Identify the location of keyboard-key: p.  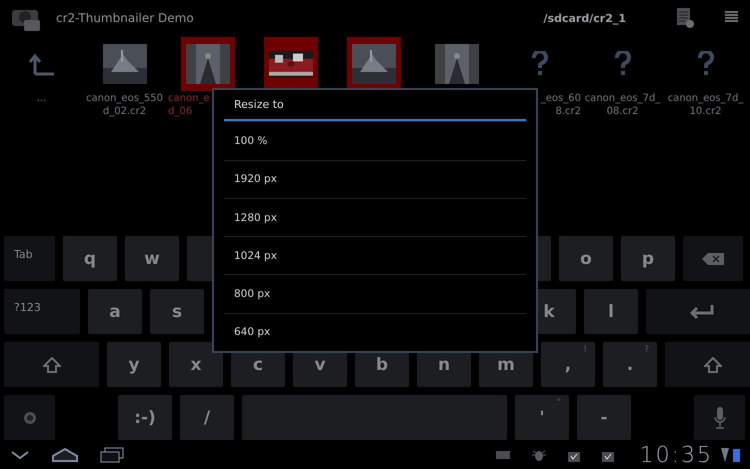
(648, 258).